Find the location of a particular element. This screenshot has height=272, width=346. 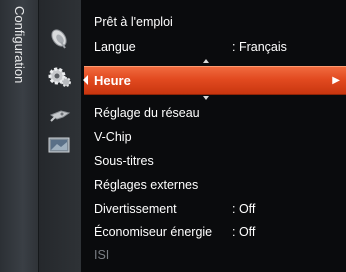

menu-item-label: Économiseur énergie is located at coordinates (153, 232).